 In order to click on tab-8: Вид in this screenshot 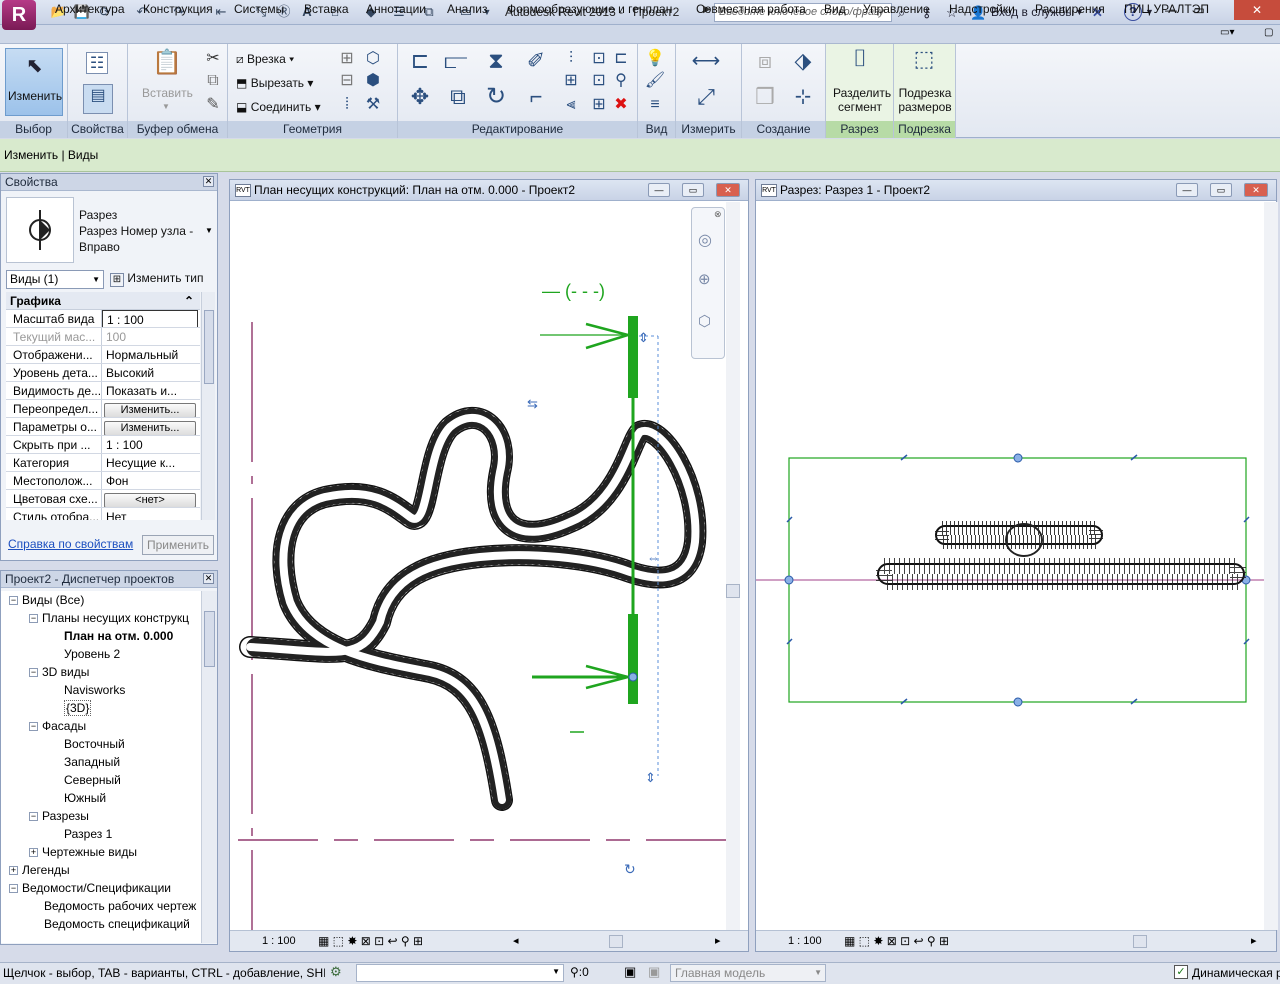, I will do `click(835, 9)`.